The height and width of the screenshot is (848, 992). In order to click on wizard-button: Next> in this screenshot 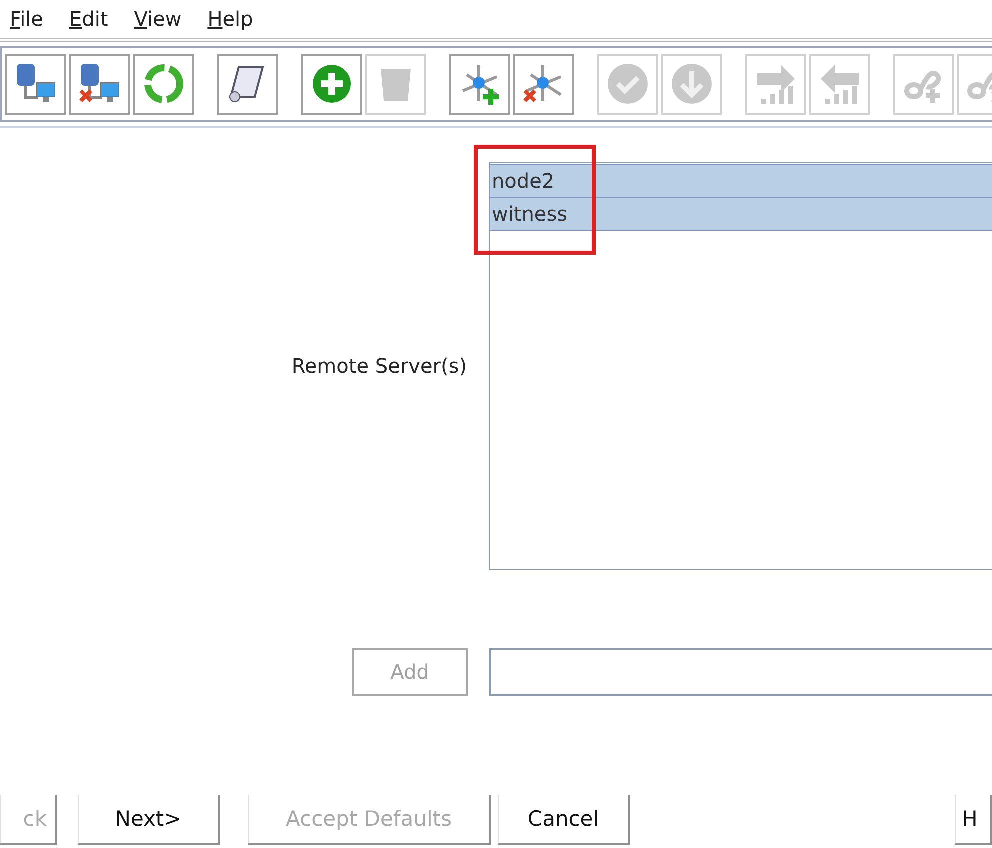, I will do `click(149, 820)`.